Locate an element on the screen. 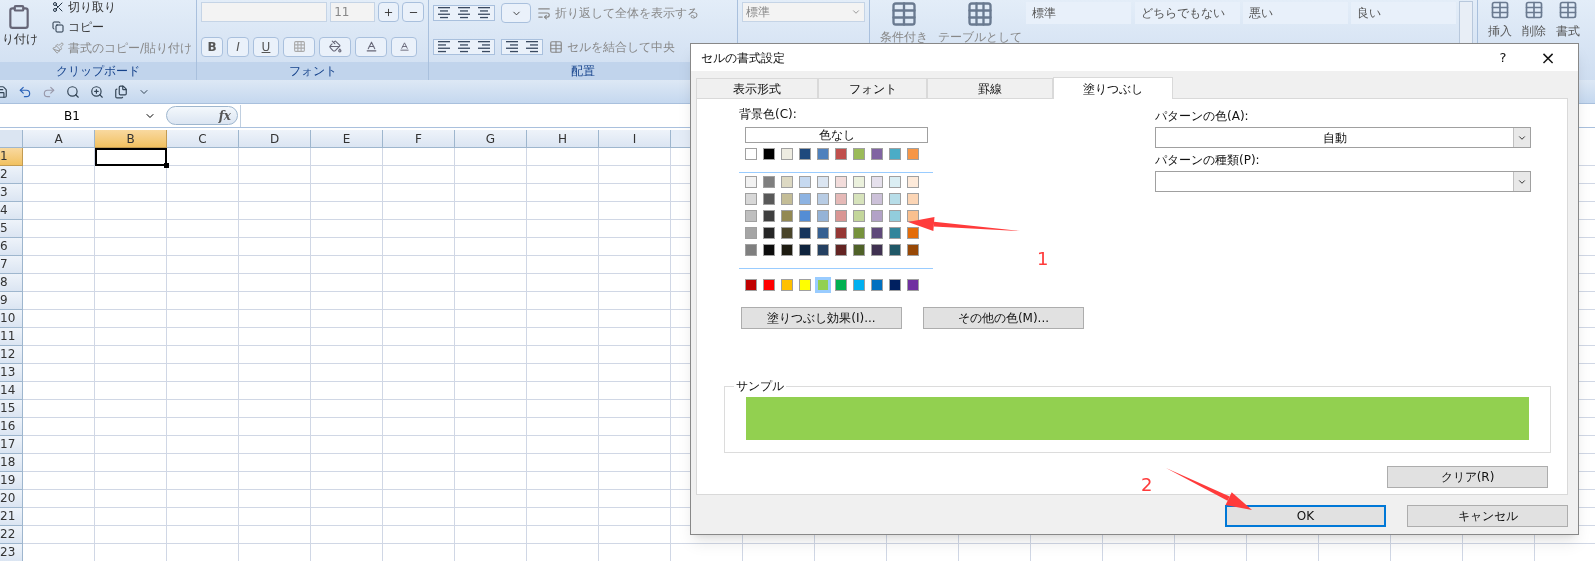  decrease-indent-icon is located at coordinates (512, 46).